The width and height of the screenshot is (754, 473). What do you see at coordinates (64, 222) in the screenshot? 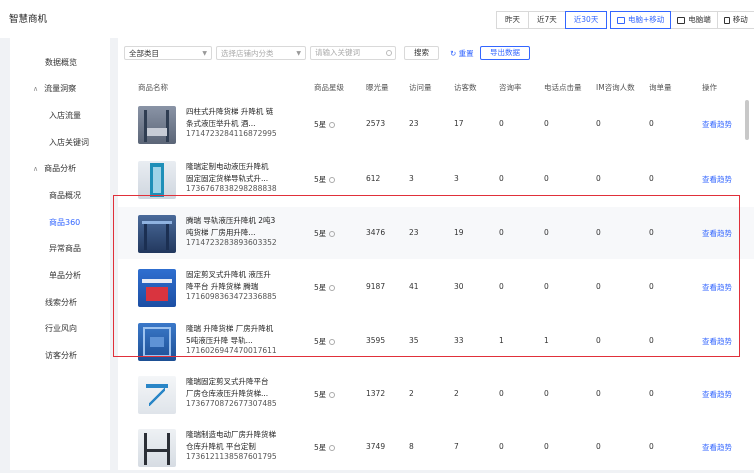
I see `sidebar-item-product360: 商品360` at bounding box center [64, 222].